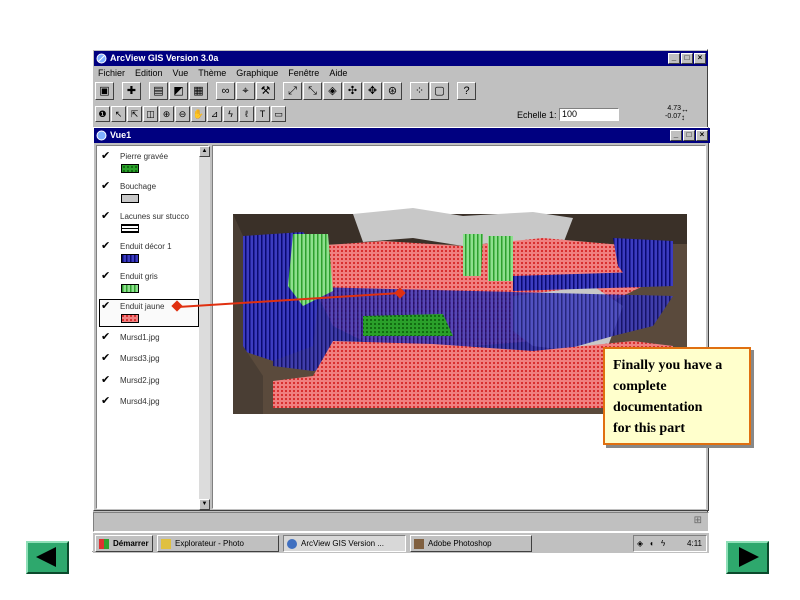  Describe the element at coordinates (372, 91) in the screenshot. I see `zoom-out-button: ✥` at that location.